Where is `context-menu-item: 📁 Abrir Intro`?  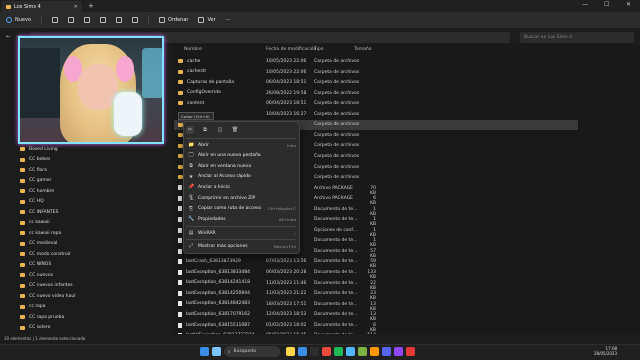 context-menu-item: 📁 Abrir Intro is located at coordinates (242, 145).